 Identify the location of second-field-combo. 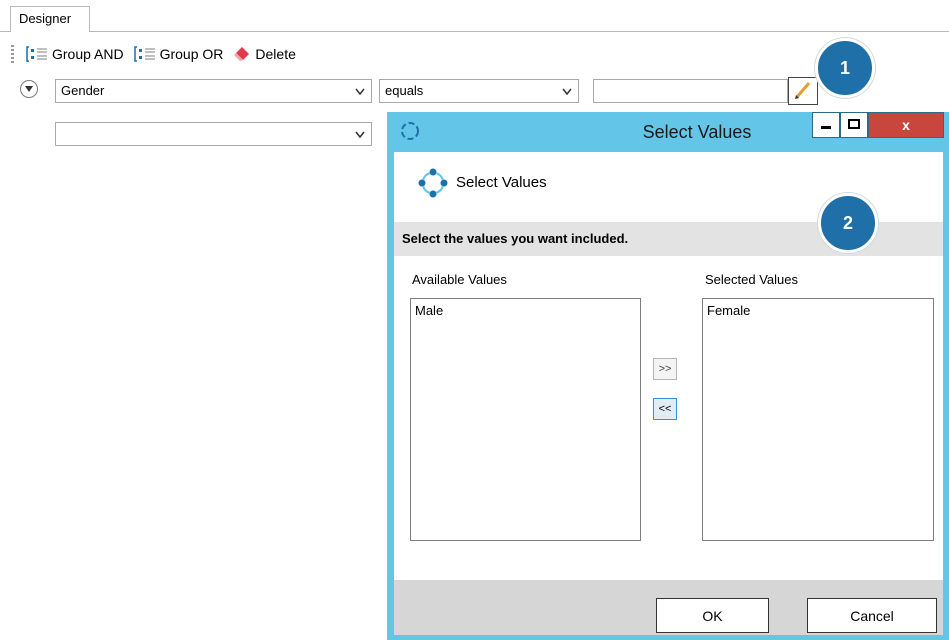
(213, 134).